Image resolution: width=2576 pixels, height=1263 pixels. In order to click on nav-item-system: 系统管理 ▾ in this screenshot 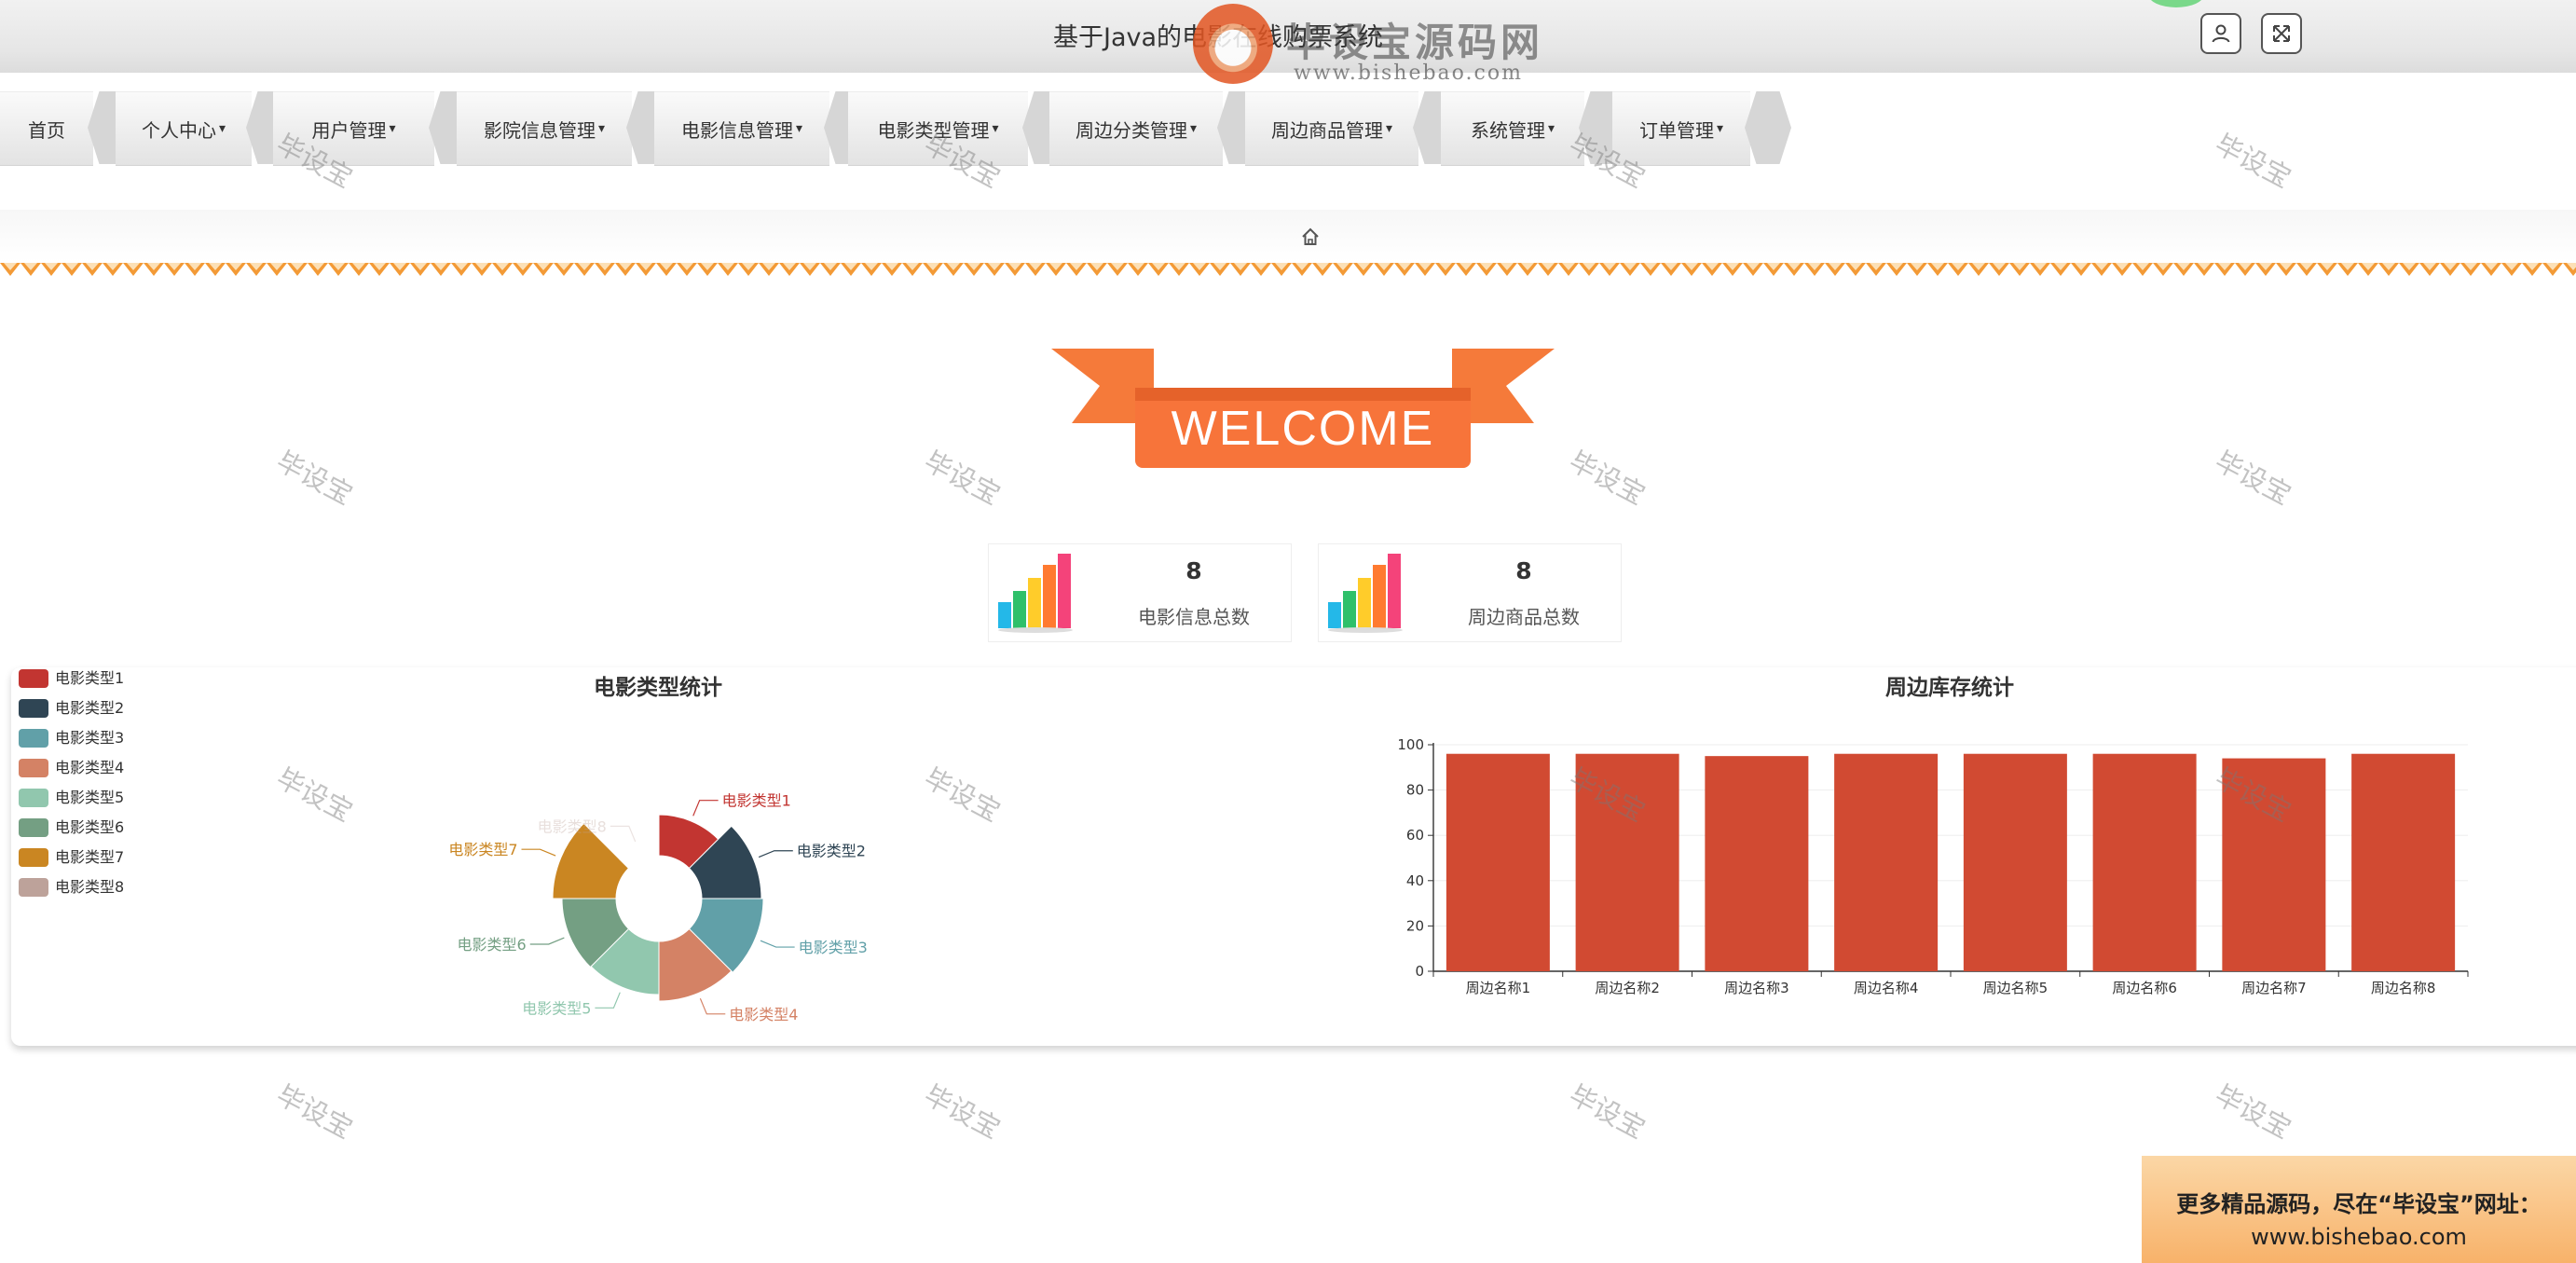, I will do `click(1512, 129)`.